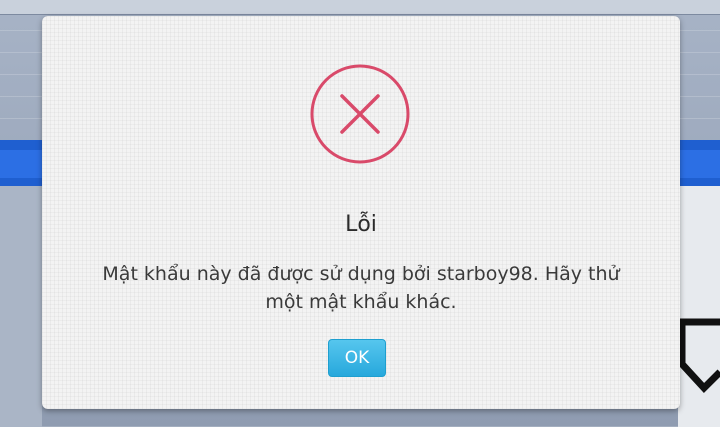 Image resolution: width=720 pixels, height=427 pixels. Describe the element at coordinates (21, 306) in the screenshot. I see `background-left-panel` at that location.